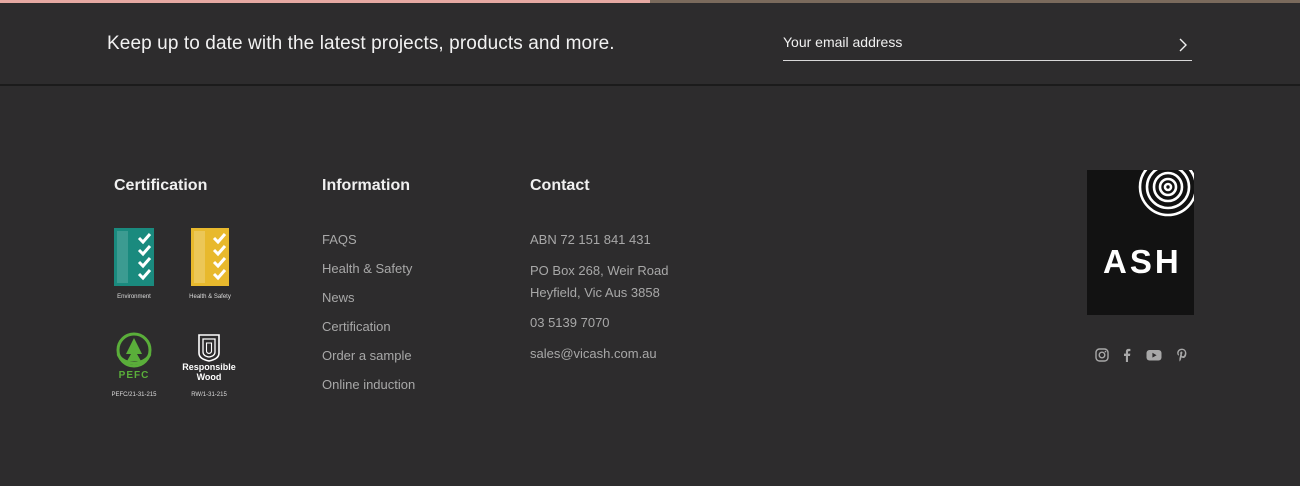 This screenshot has height=486, width=1300. What do you see at coordinates (209, 367) in the screenshot?
I see `svg-text: Responsible` at bounding box center [209, 367].